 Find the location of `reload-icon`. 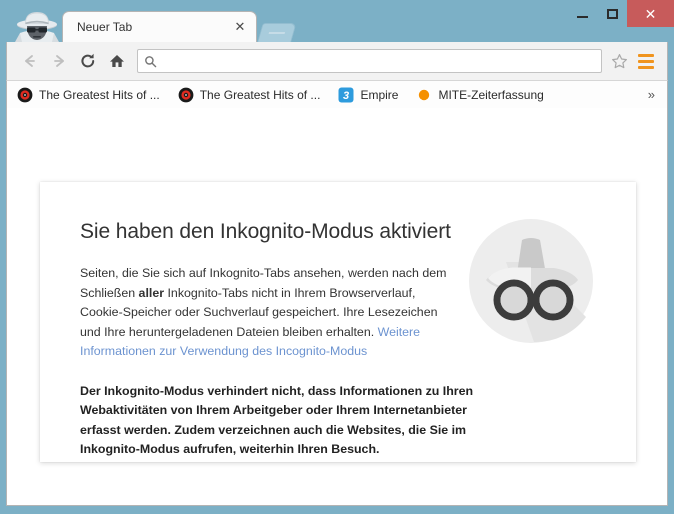

reload-icon is located at coordinates (87, 60).